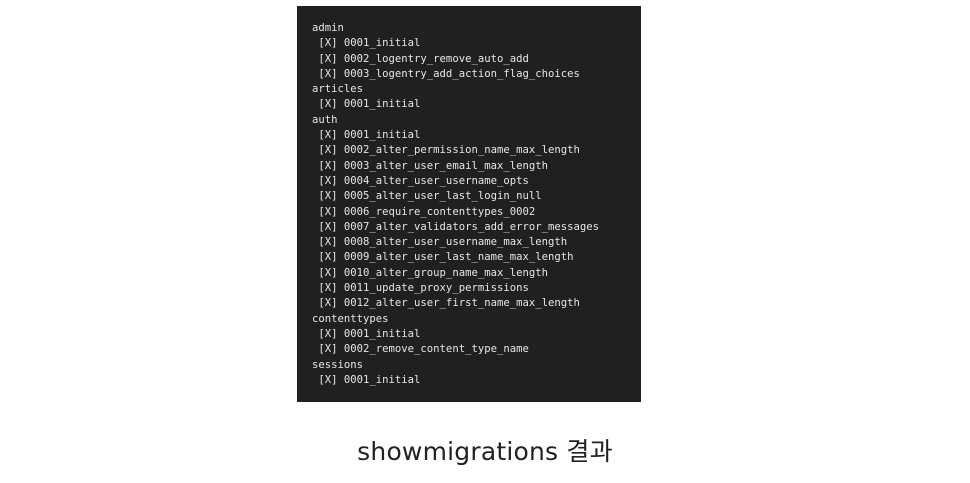 This screenshot has height=483, width=970. I want to click on migration-line: [X] 0010_alter_group_name_max_length, so click(430, 272).